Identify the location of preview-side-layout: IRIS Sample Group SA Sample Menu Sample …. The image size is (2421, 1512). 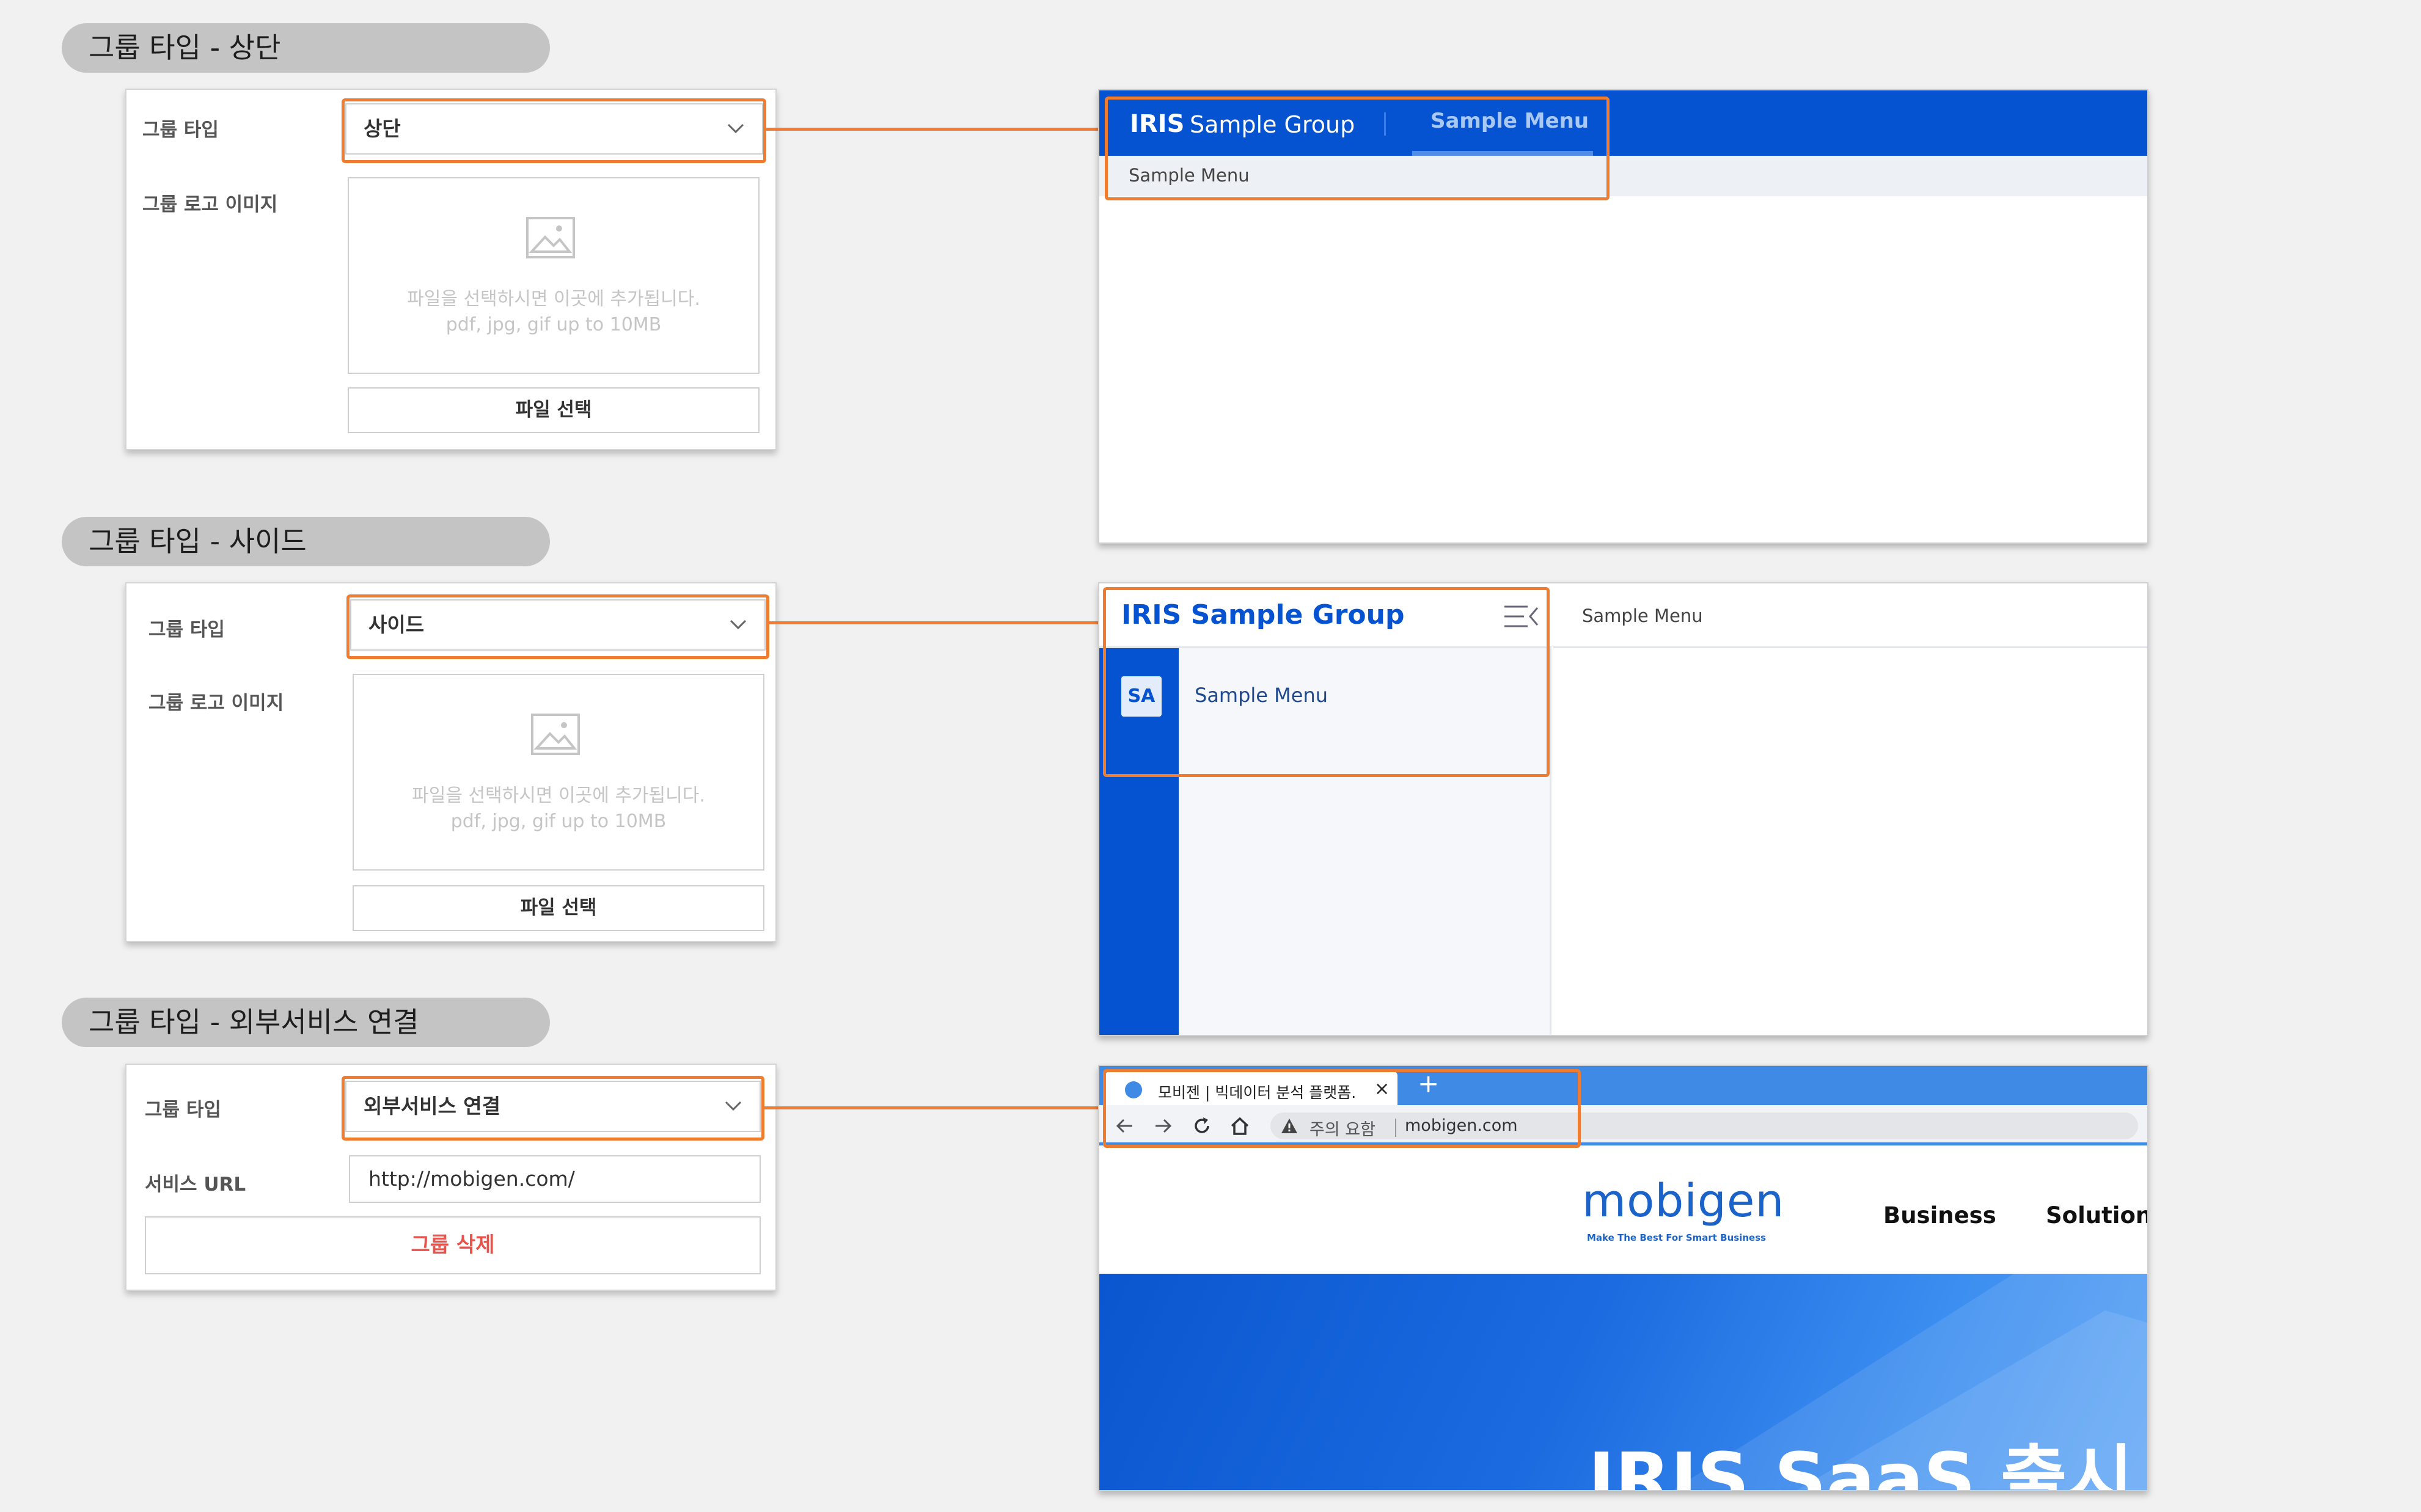
(1623, 809).